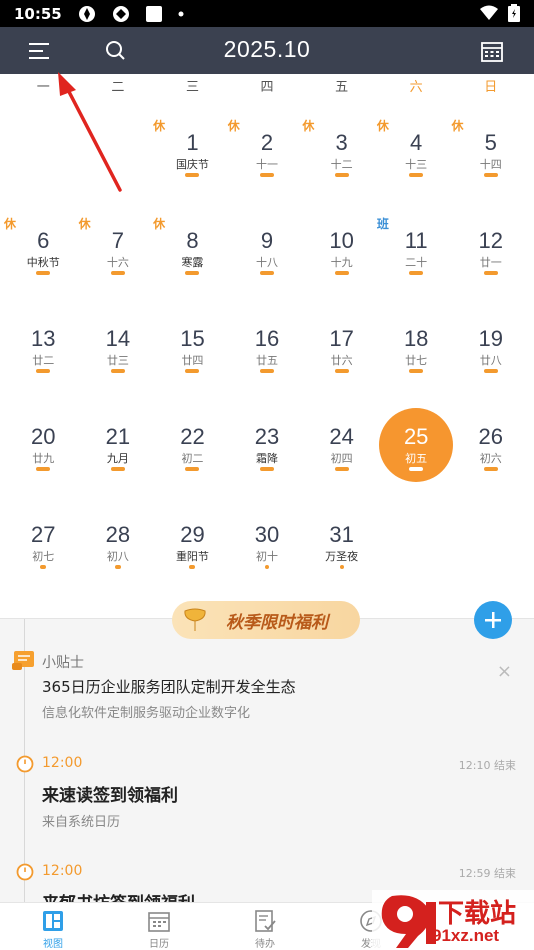 This screenshot has width=534, height=950. I want to click on view-grid-icon, so click(53, 921).